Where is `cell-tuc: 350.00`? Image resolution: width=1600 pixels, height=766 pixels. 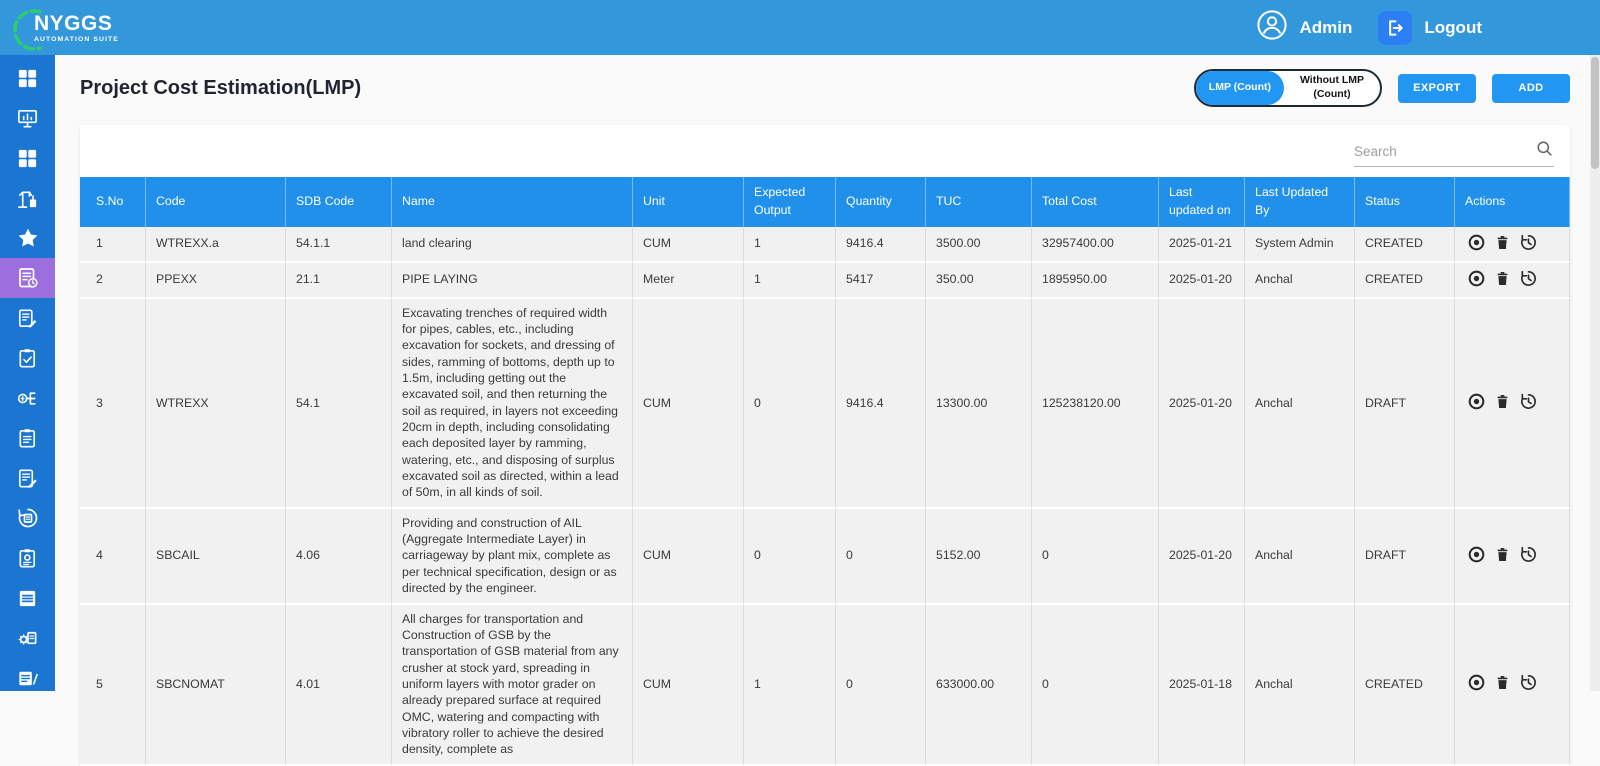
cell-tuc: 350.00 is located at coordinates (979, 281).